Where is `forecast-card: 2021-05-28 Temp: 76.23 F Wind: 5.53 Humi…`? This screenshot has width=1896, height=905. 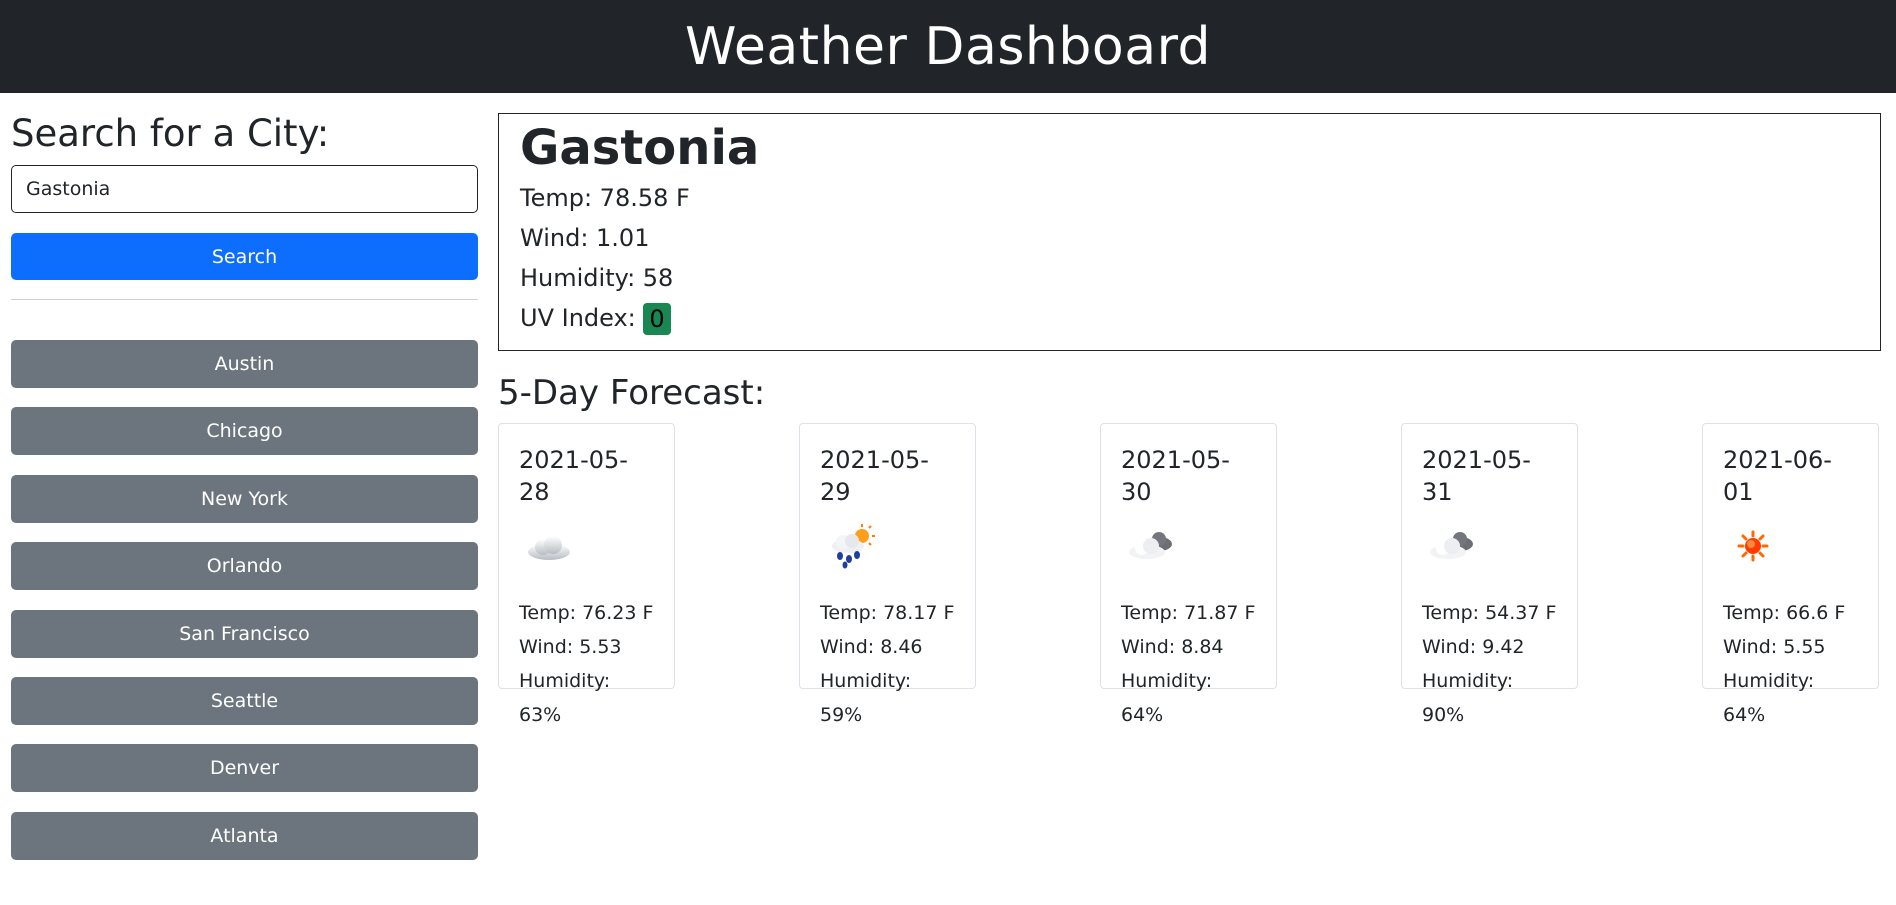 forecast-card: 2021-05-28 Temp: 76.23 F Wind: 5.53 Humi… is located at coordinates (586, 574).